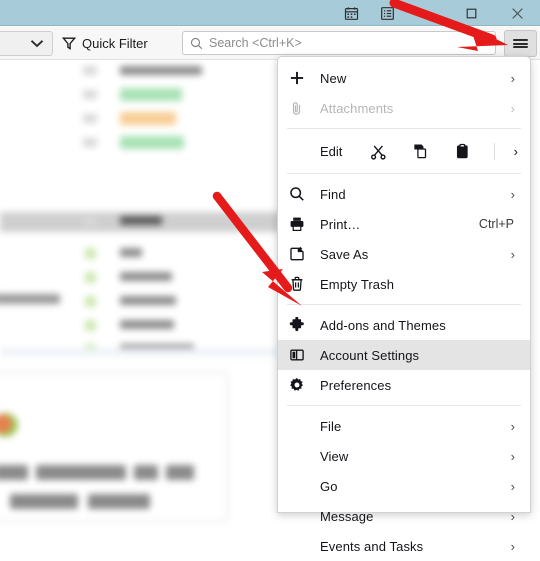  I want to click on clipboard-paste-icon, so click(462, 151).